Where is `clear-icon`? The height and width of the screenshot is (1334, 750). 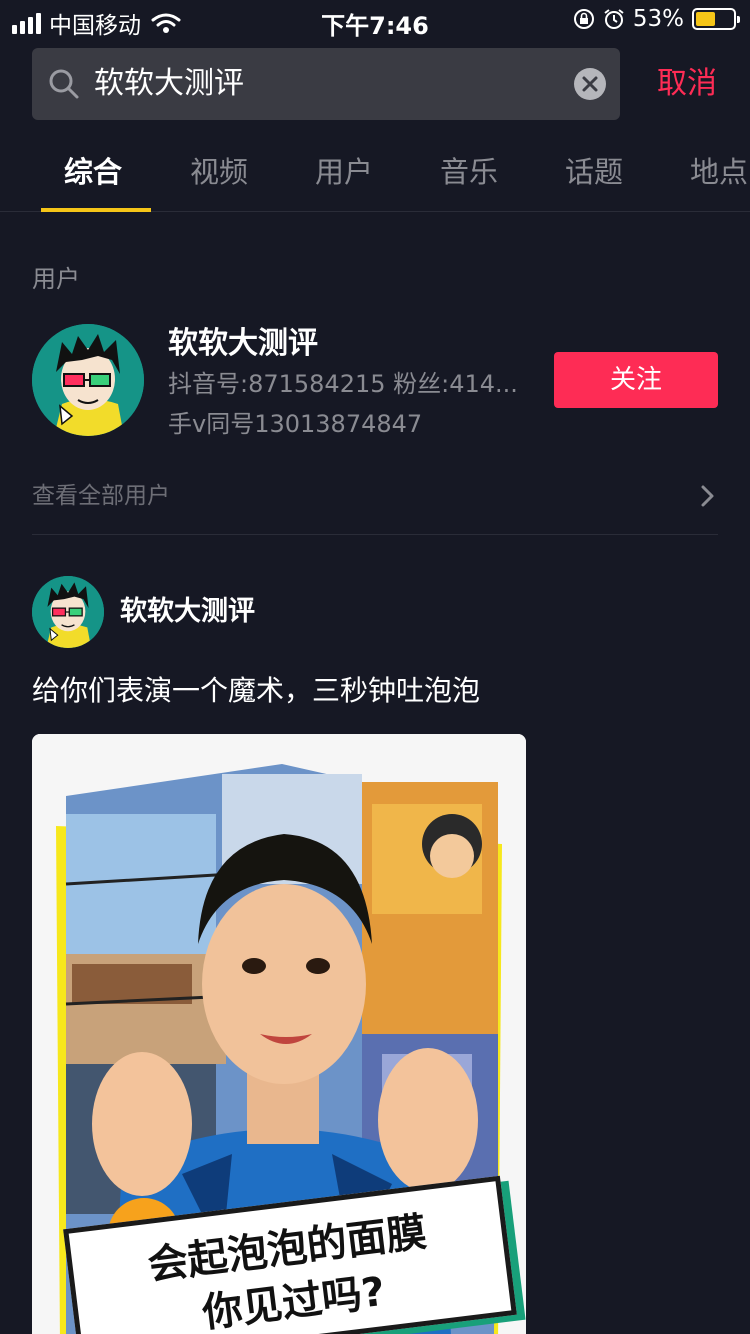 clear-icon is located at coordinates (590, 84).